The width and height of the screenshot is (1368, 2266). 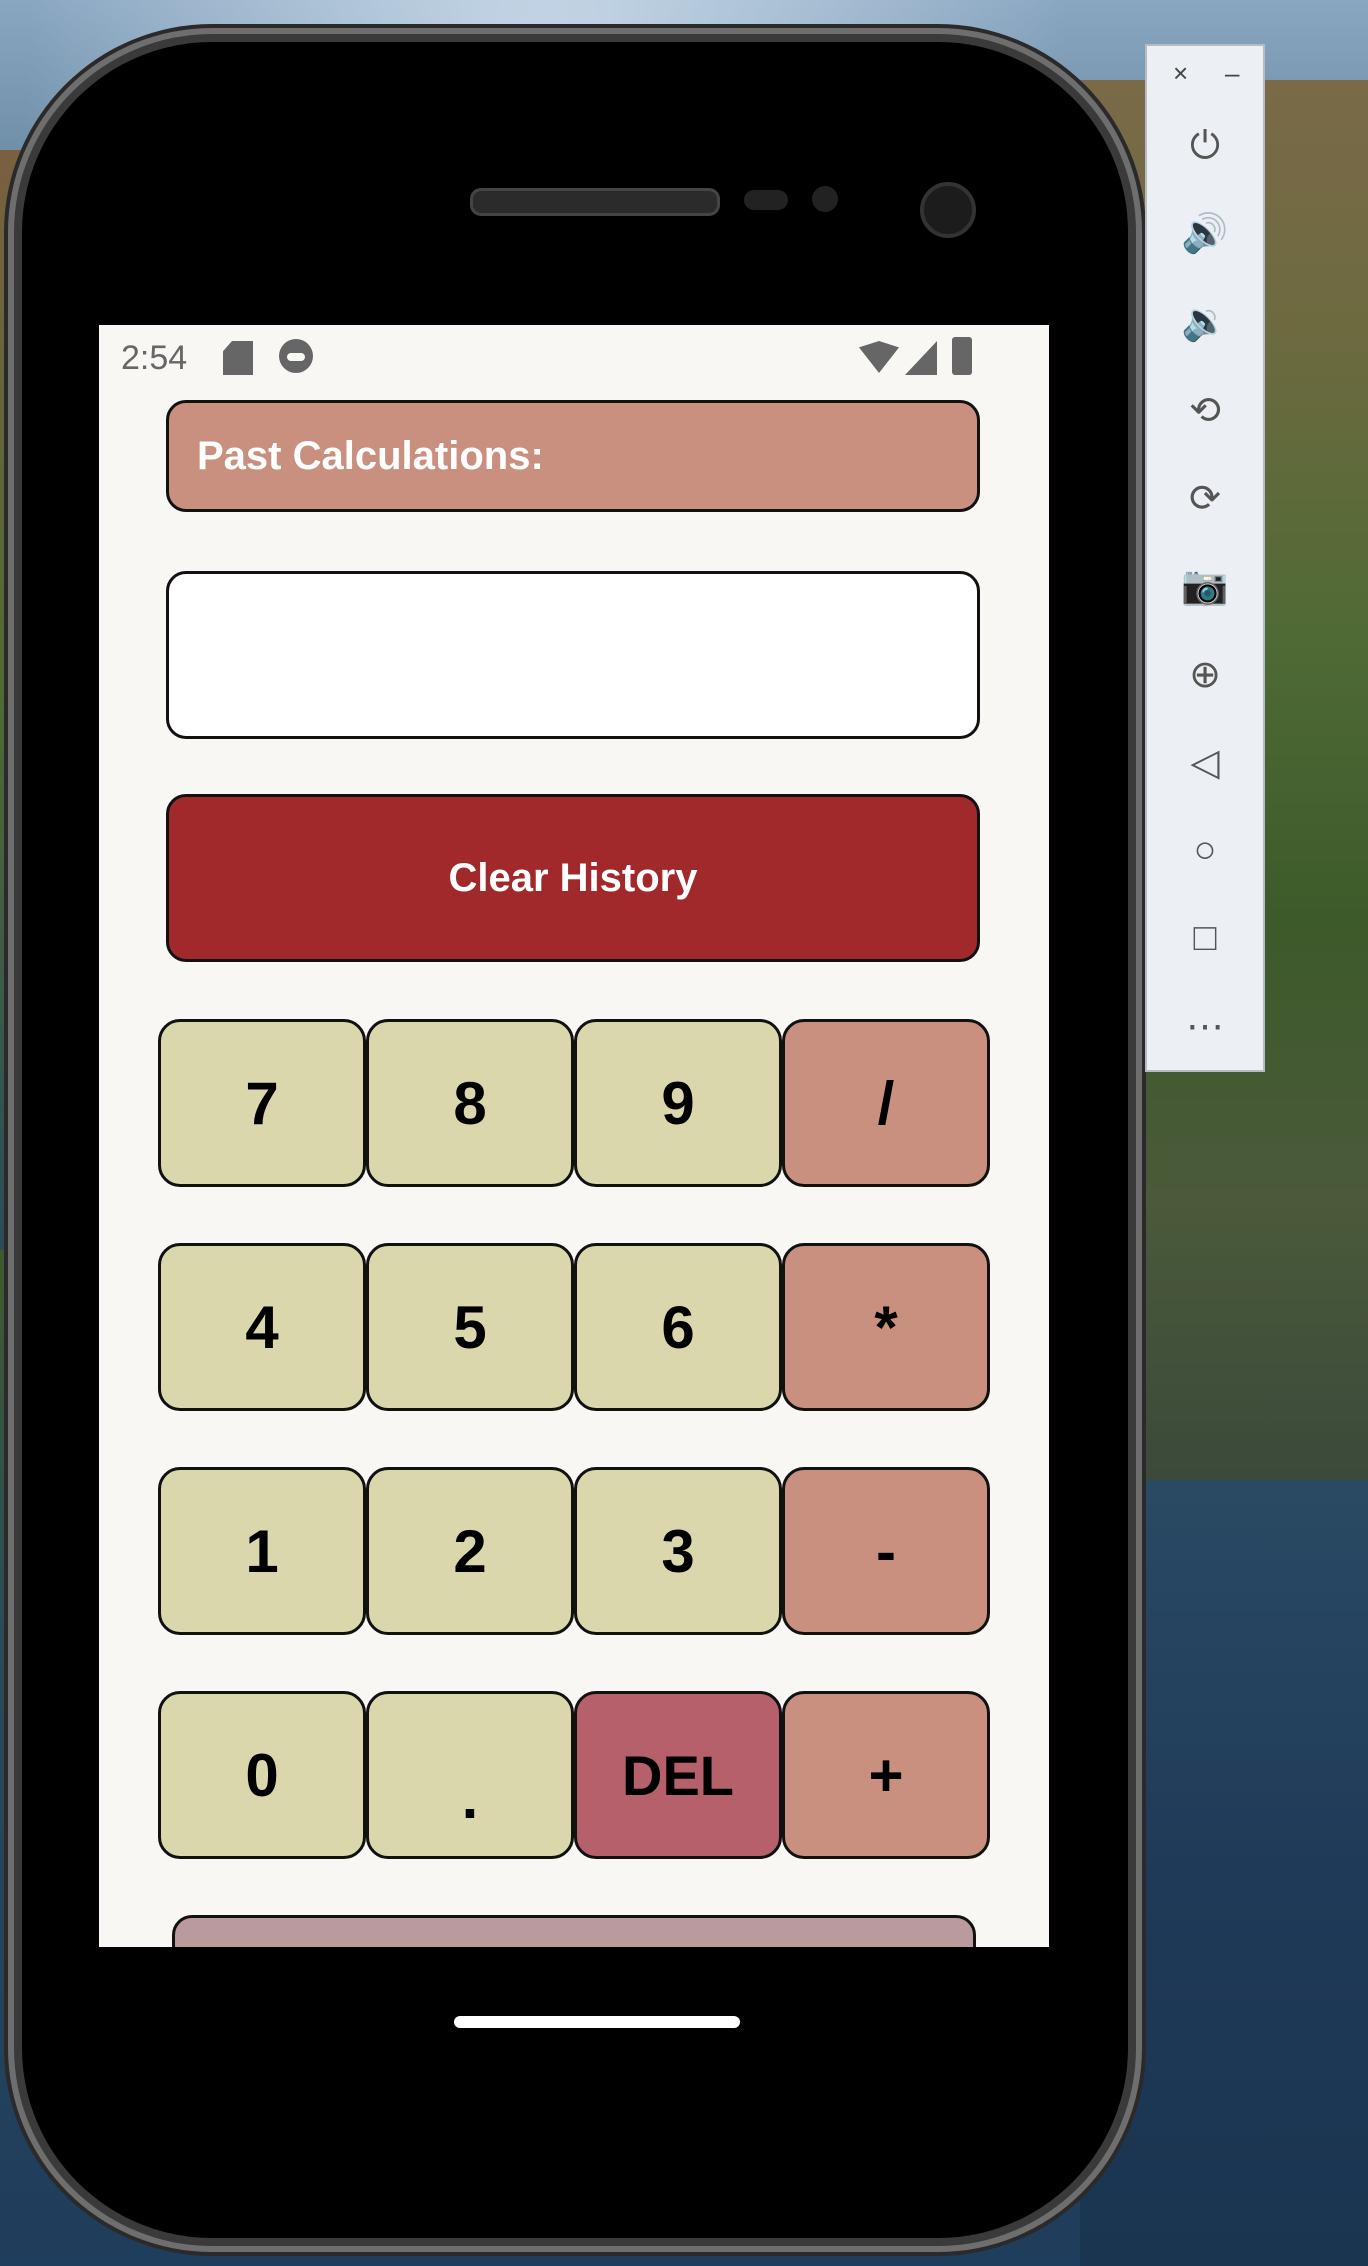 I want to click on status-bar: 2:54, so click(x=574, y=357).